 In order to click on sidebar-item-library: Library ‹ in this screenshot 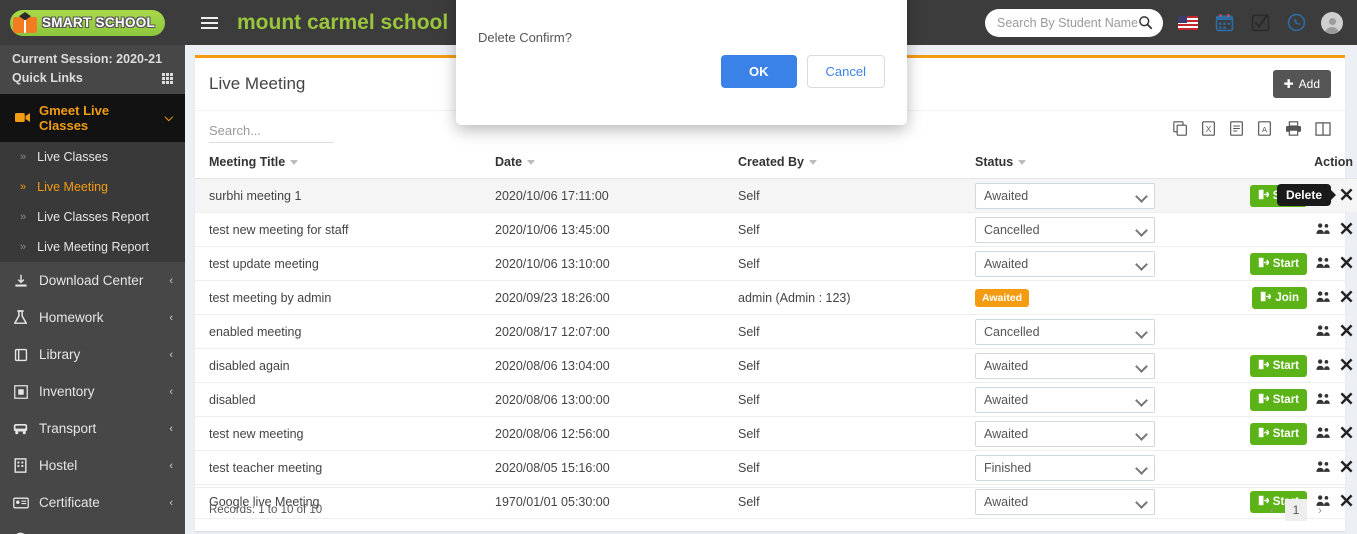, I will do `click(92, 354)`.